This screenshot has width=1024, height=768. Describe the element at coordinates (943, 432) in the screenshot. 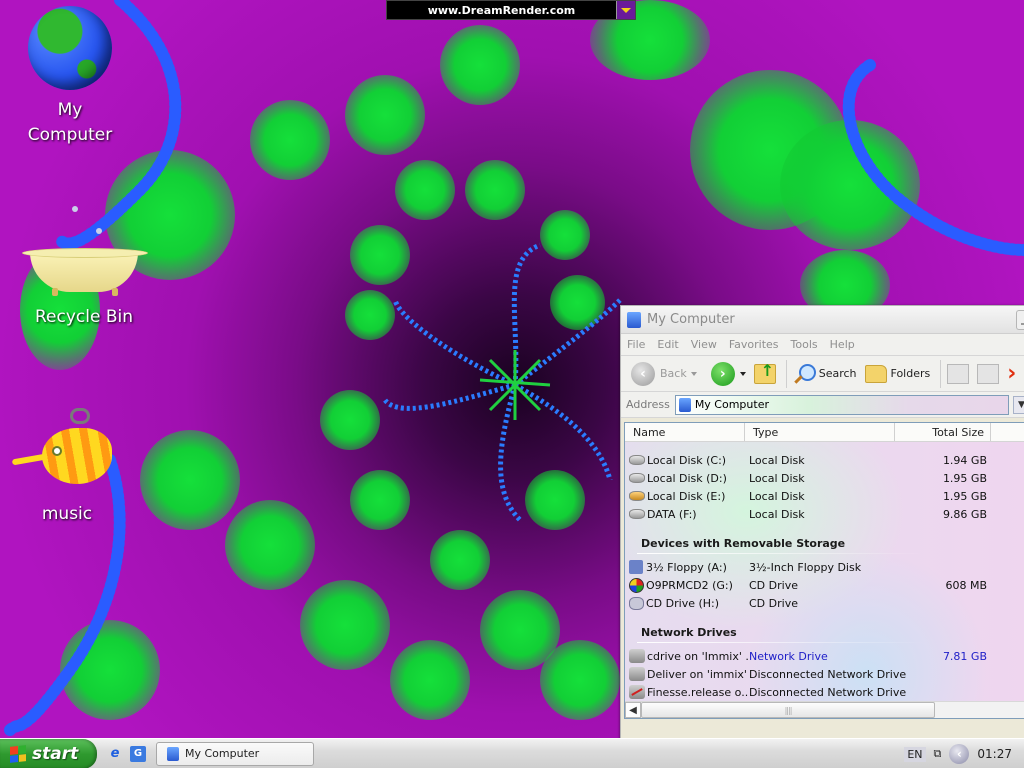

I see `column-header-total-size: Total Size` at that location.